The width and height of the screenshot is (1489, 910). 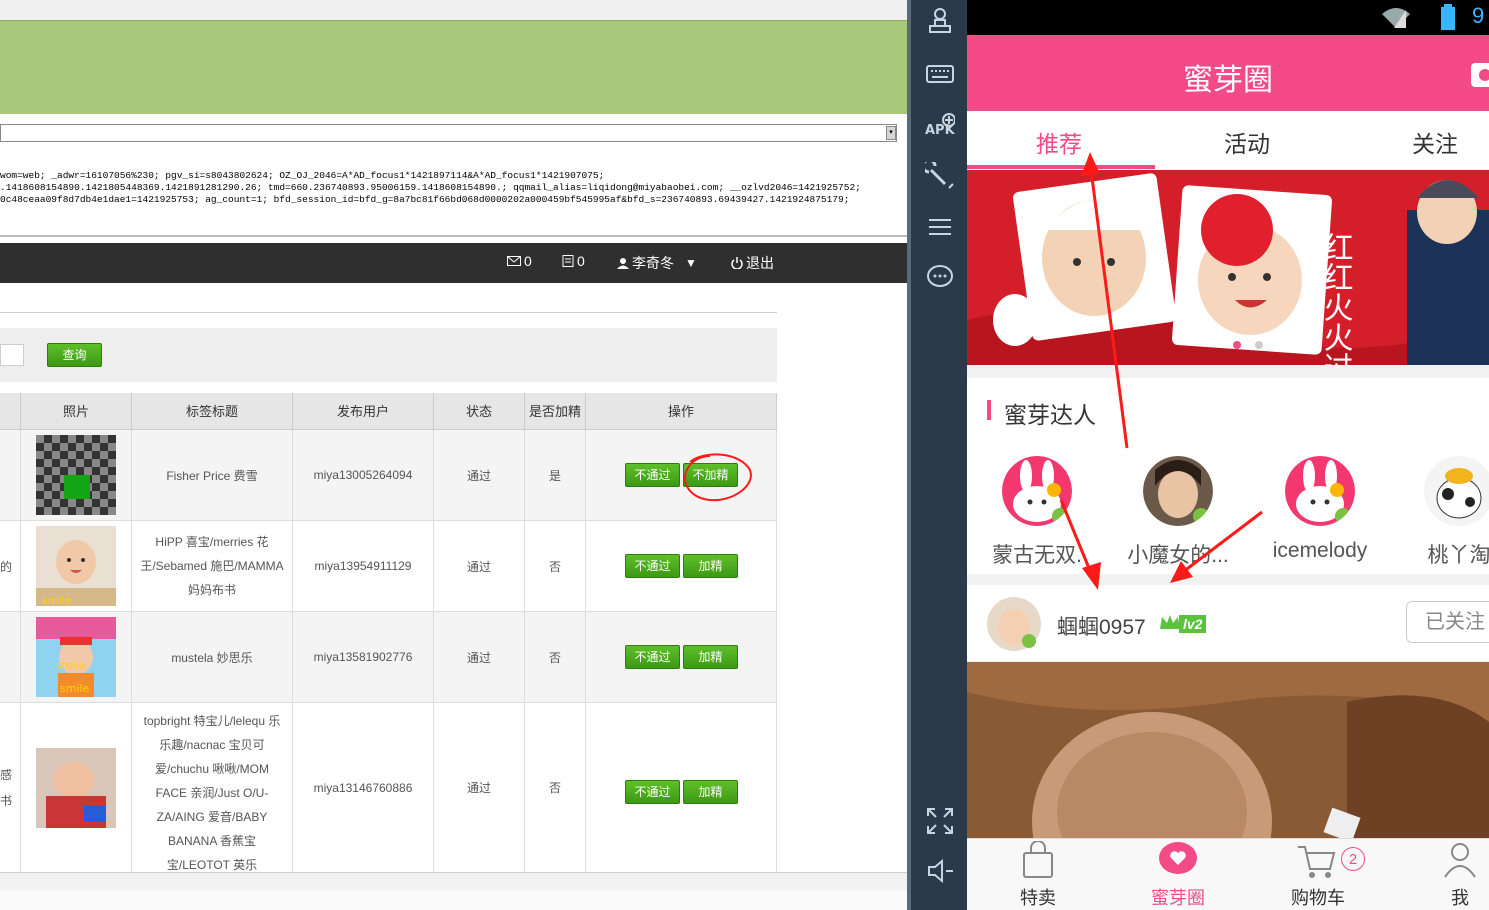 I want to click on featured-cell: 否, so click(x=555, y=657).